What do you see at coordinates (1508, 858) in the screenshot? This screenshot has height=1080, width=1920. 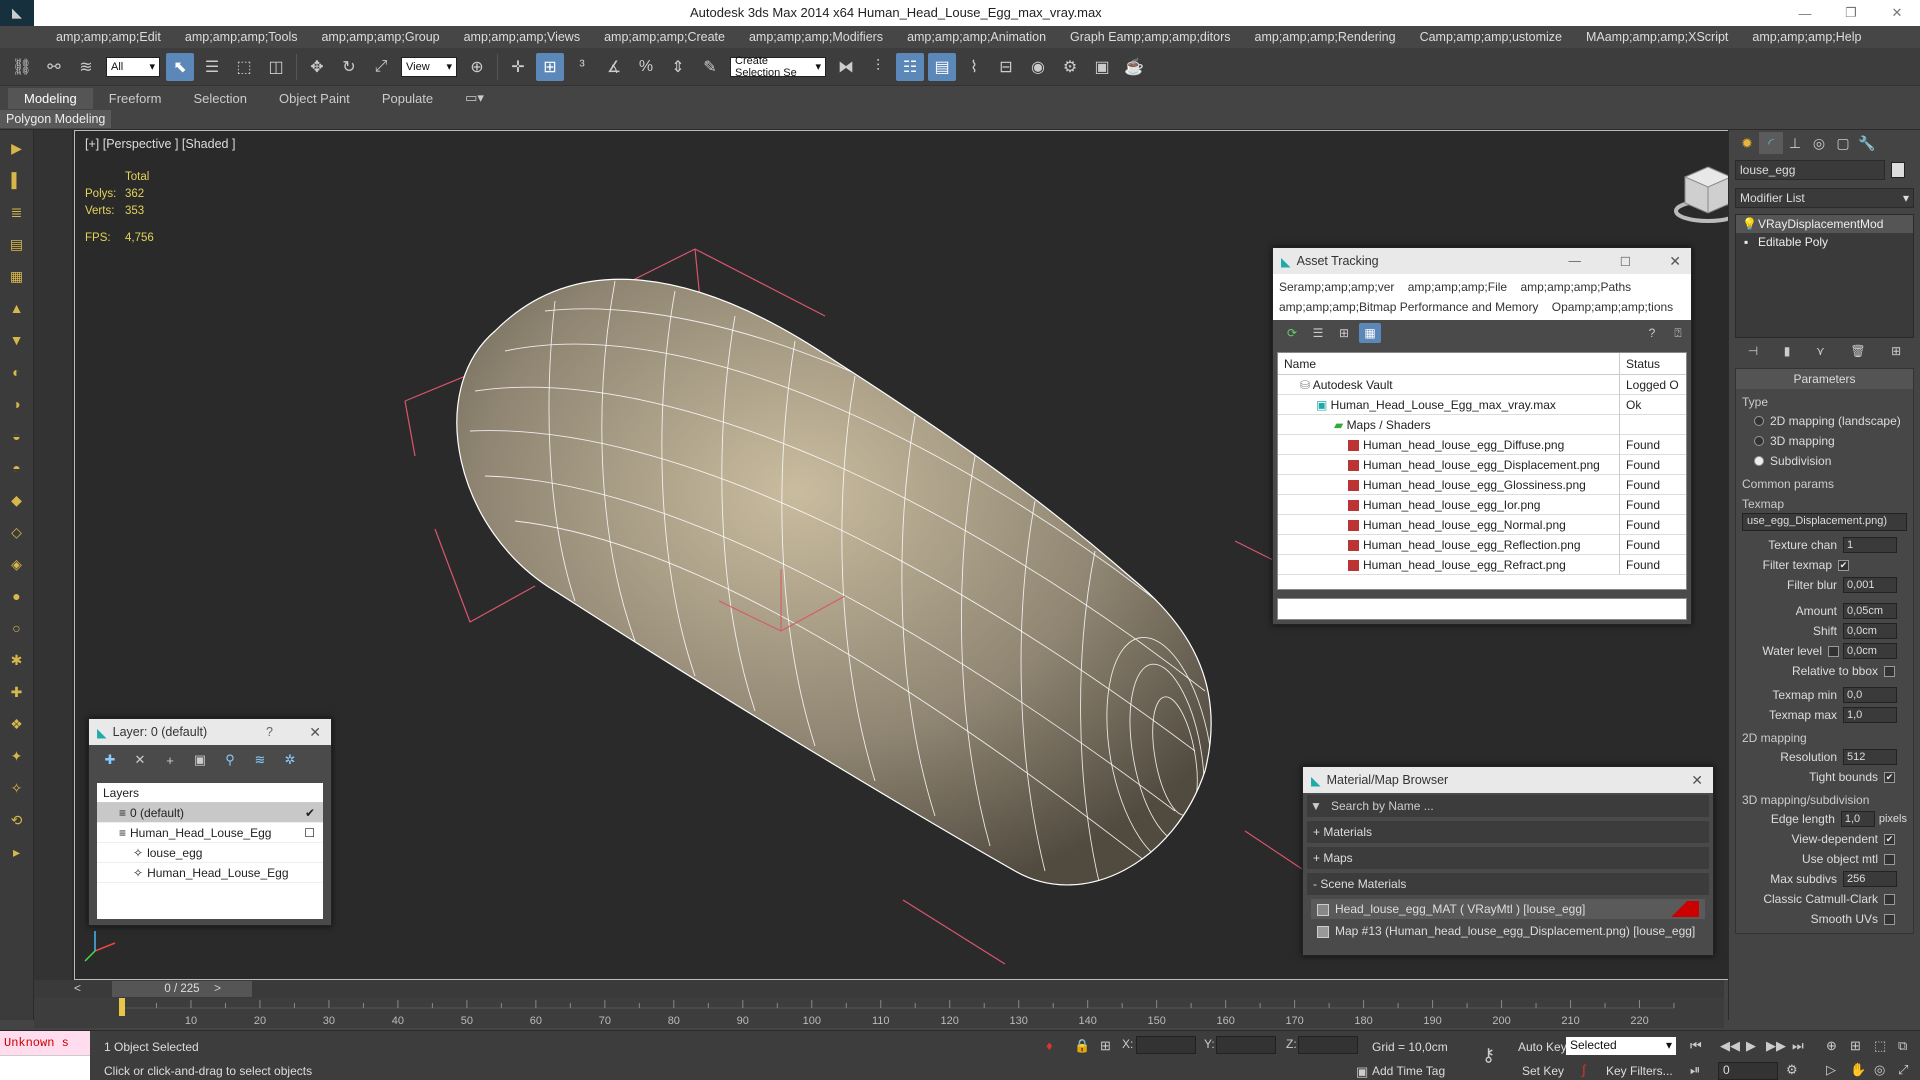 I see `group-maps: + Maps` at bounding box center [1508, 858].